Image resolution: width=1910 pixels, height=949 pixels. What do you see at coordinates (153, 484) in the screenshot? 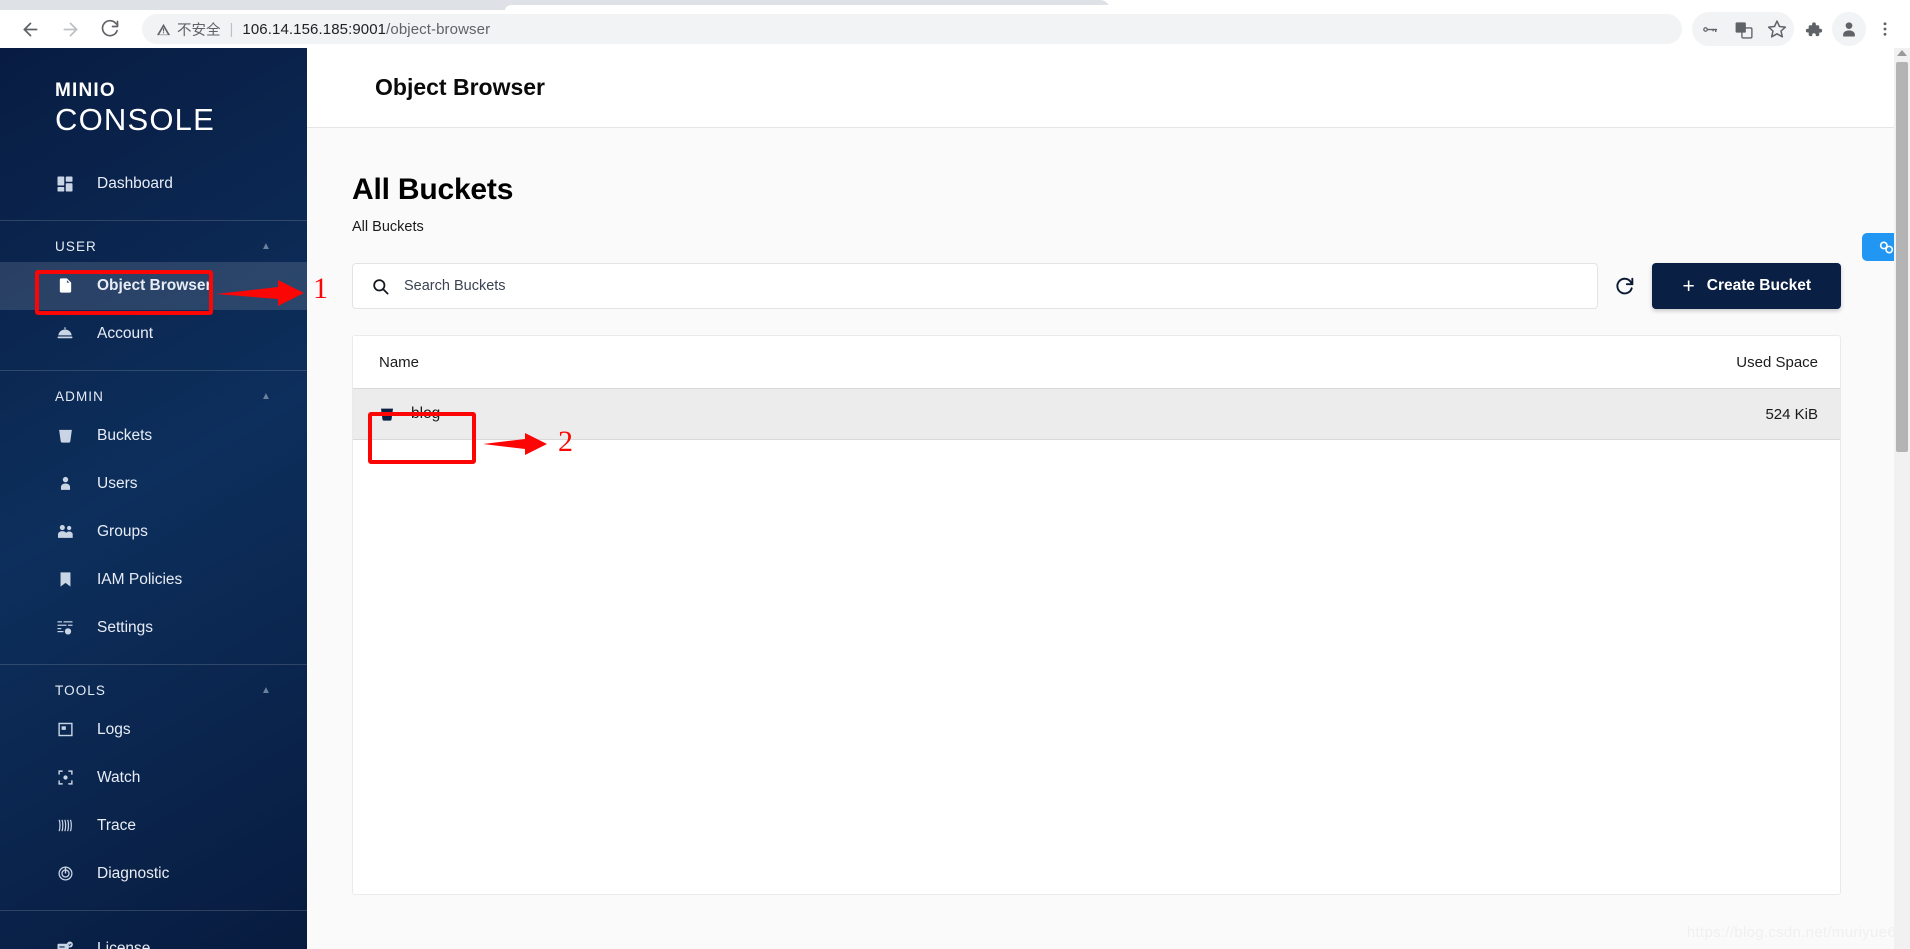
I see `sidebar-item-users: Users` at bounding box center [153, 484].